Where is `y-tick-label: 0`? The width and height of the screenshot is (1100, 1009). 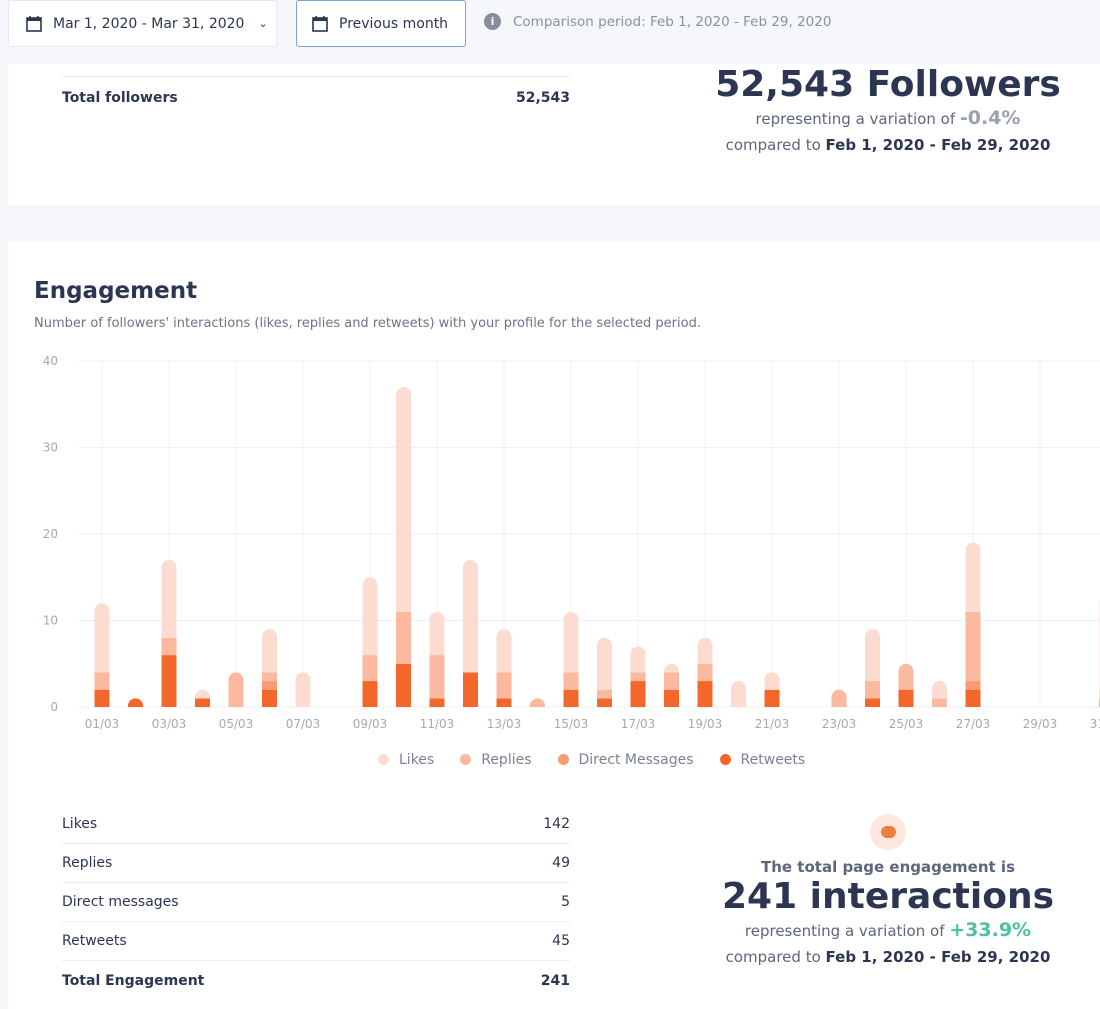
y-tick-label: 0 is located at coordinates (54, 707).